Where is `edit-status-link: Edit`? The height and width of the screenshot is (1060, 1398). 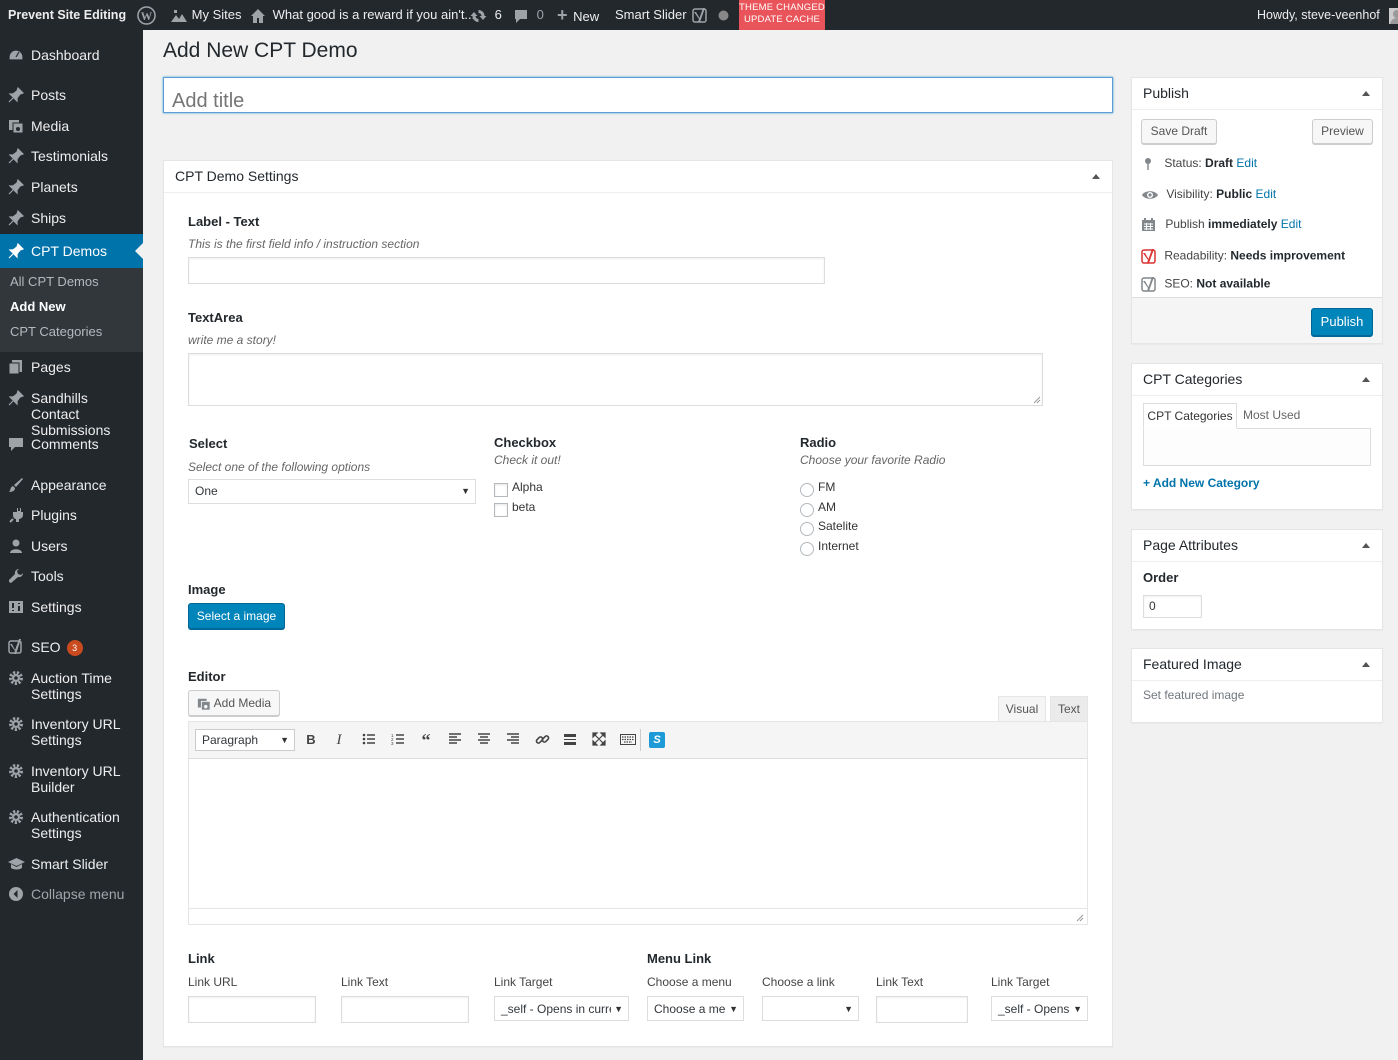 edit-status-link: Edit is located at coordinates (1246, 163).